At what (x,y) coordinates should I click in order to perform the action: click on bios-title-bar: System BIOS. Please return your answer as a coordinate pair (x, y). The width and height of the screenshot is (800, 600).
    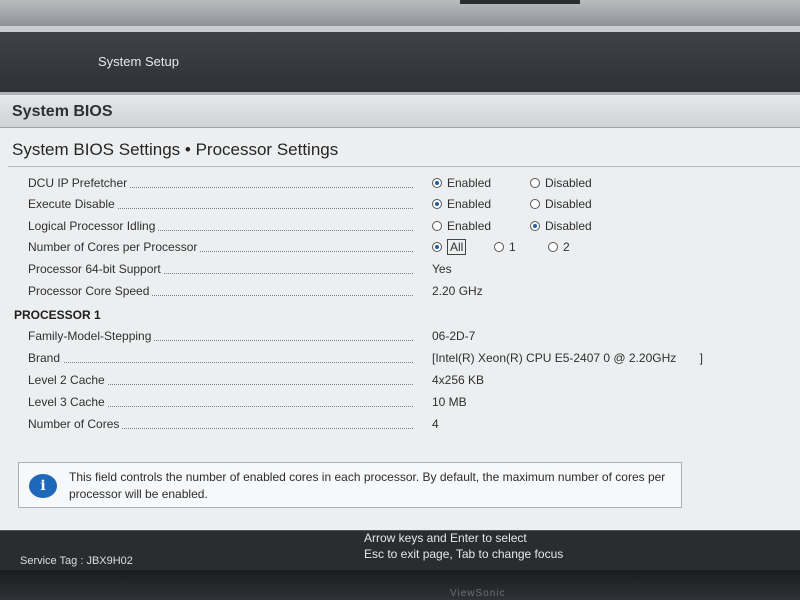
    Looking at the image, I should click on (400, 110).